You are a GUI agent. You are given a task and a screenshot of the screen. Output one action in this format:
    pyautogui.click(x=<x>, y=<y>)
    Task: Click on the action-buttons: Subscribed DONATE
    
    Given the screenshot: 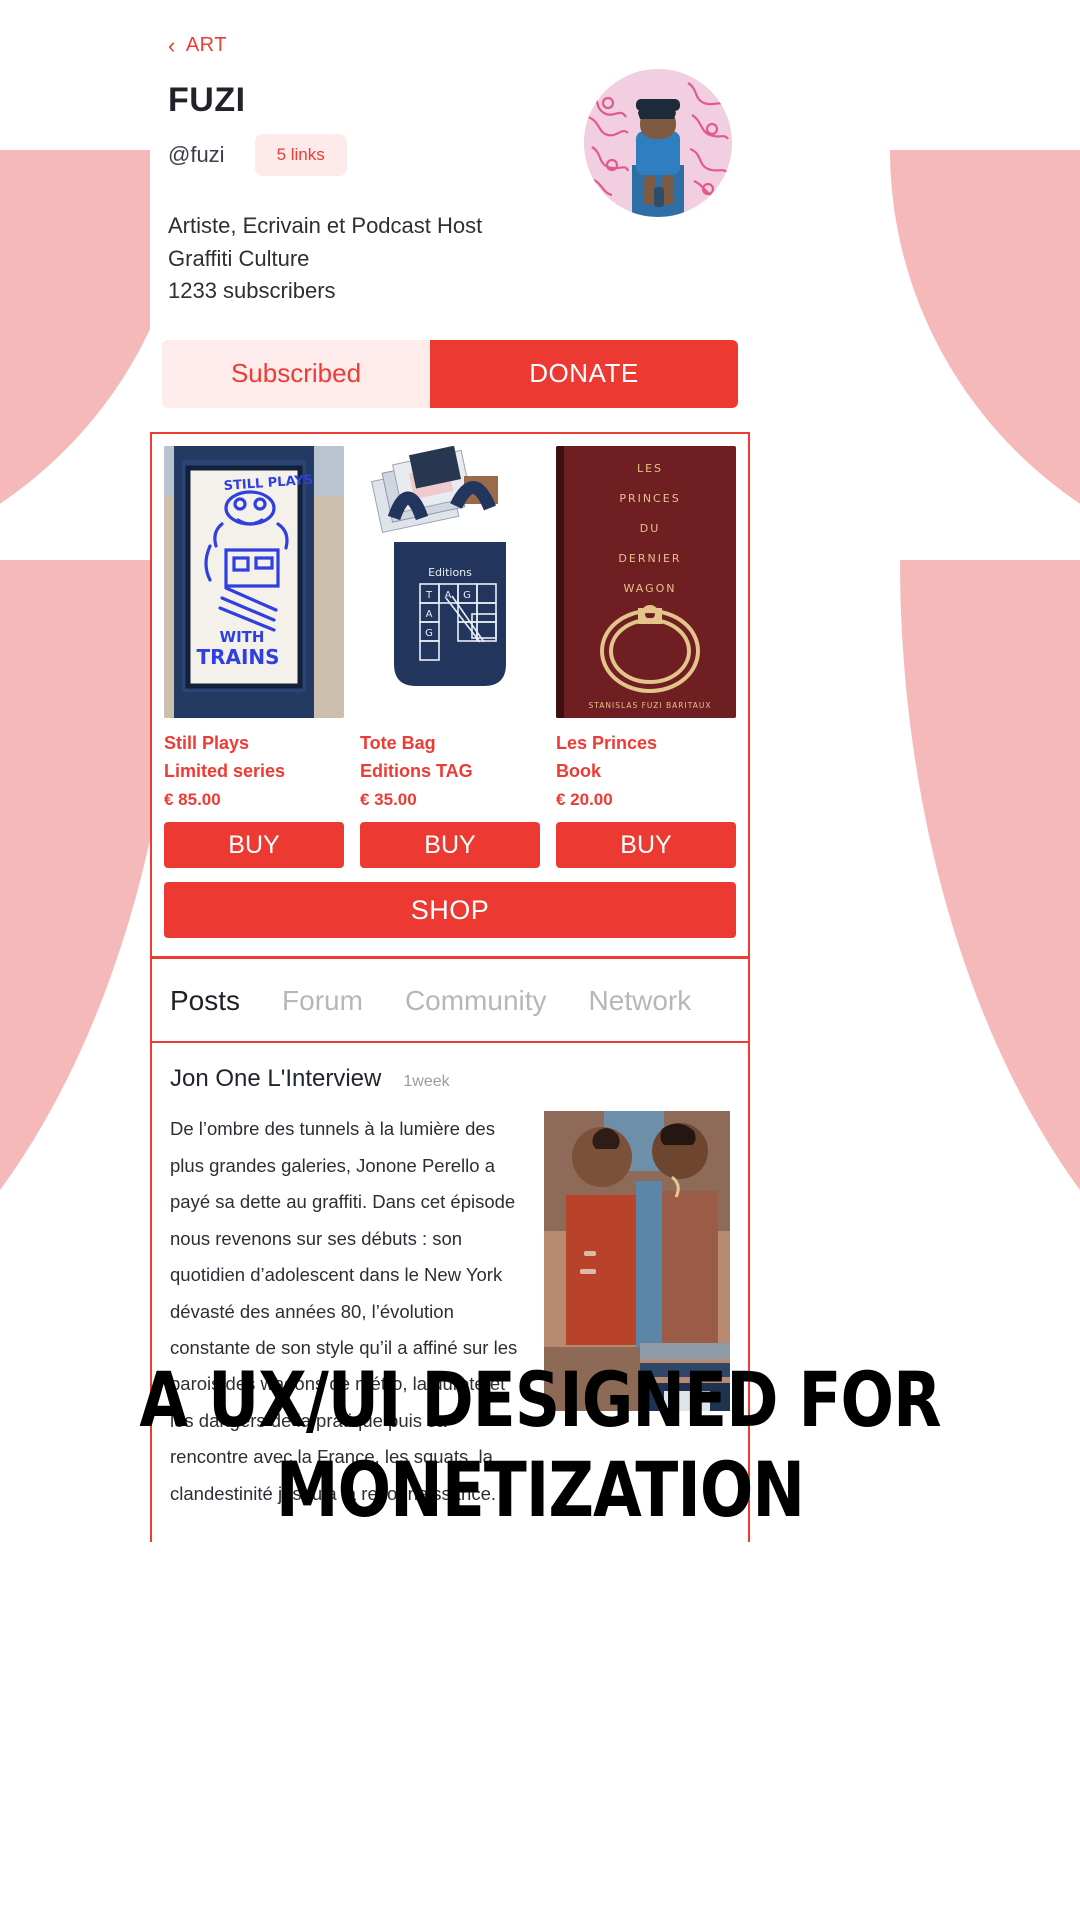 What is the action you would take?
    pyautogui.click(x=450, y=373)
    